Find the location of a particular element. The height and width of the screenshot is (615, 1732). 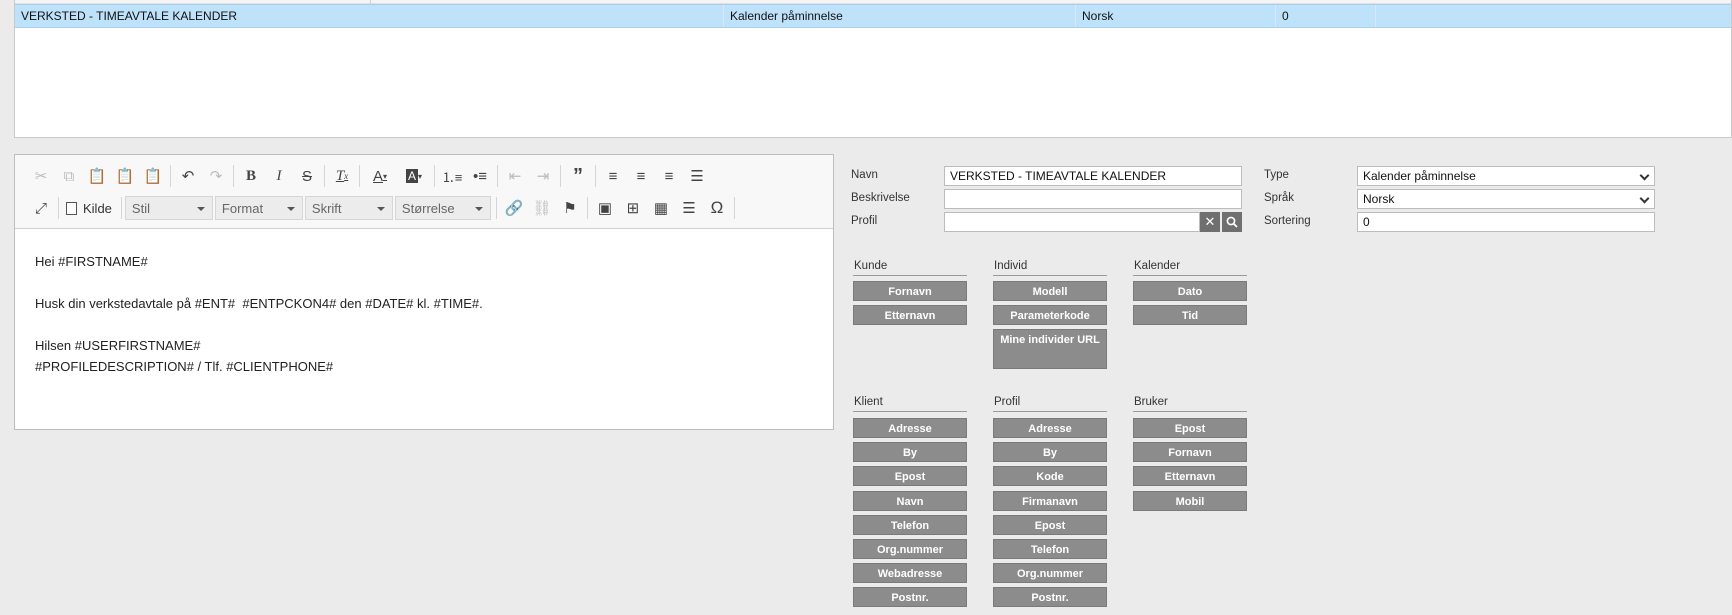

group-title-klient: Klient is located at coordinates (910, 404).